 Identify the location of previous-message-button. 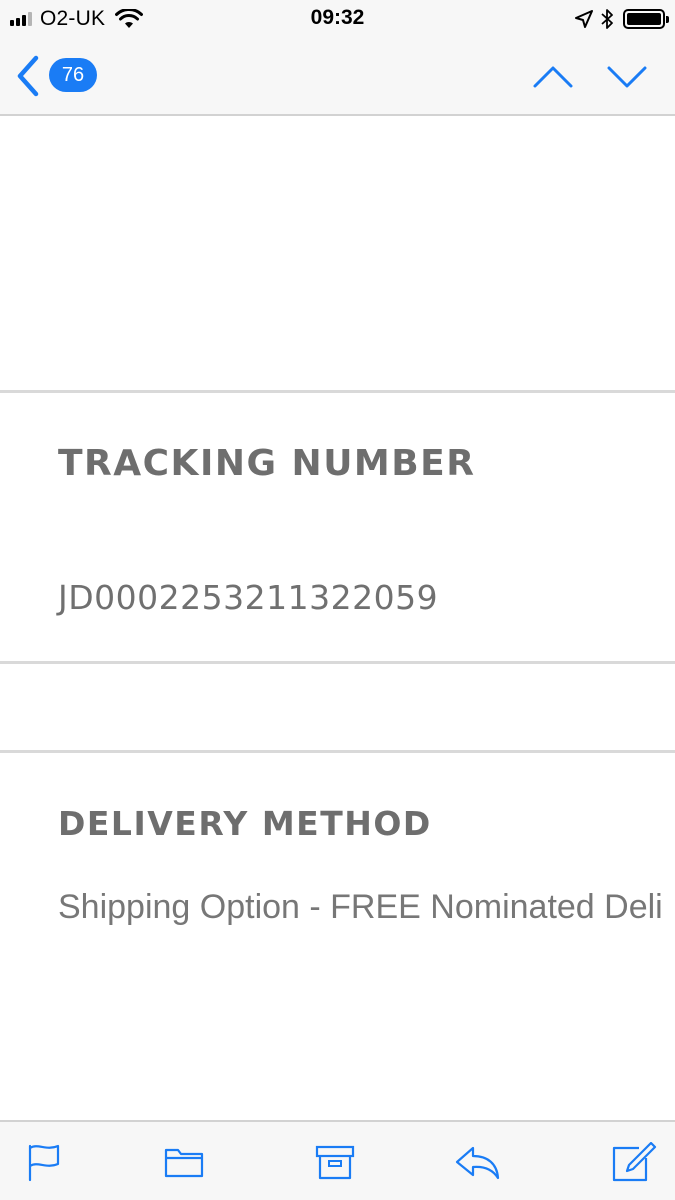
(553, 76).